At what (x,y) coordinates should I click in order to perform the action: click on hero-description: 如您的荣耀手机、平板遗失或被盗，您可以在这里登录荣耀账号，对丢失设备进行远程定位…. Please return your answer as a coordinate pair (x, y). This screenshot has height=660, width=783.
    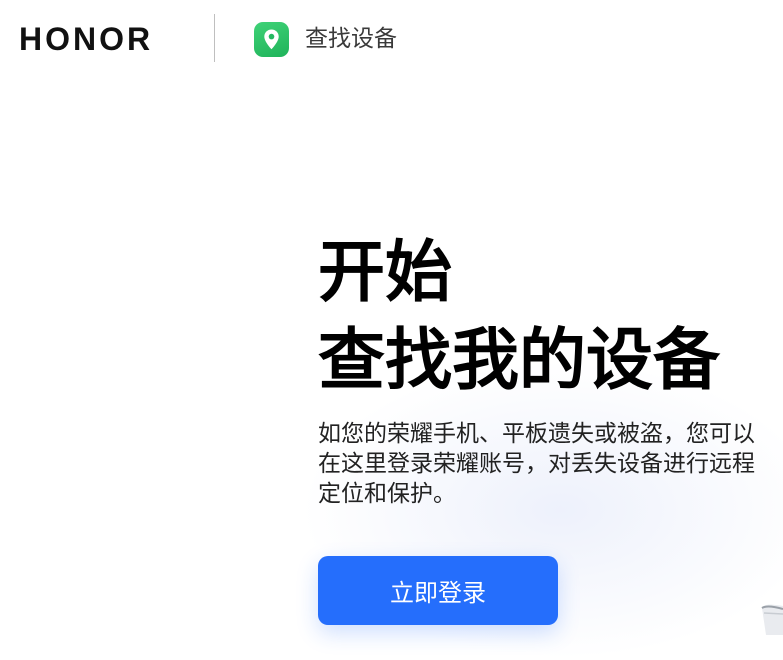
    Looking at the image, I should click on (536, 464).